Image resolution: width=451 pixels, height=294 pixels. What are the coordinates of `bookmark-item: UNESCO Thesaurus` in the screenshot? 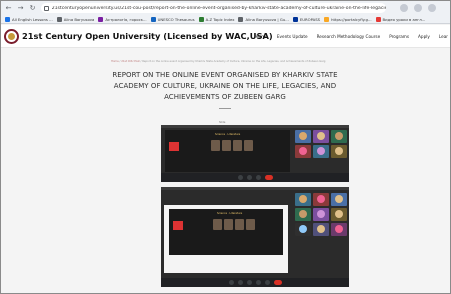 It's located at (172, 19).